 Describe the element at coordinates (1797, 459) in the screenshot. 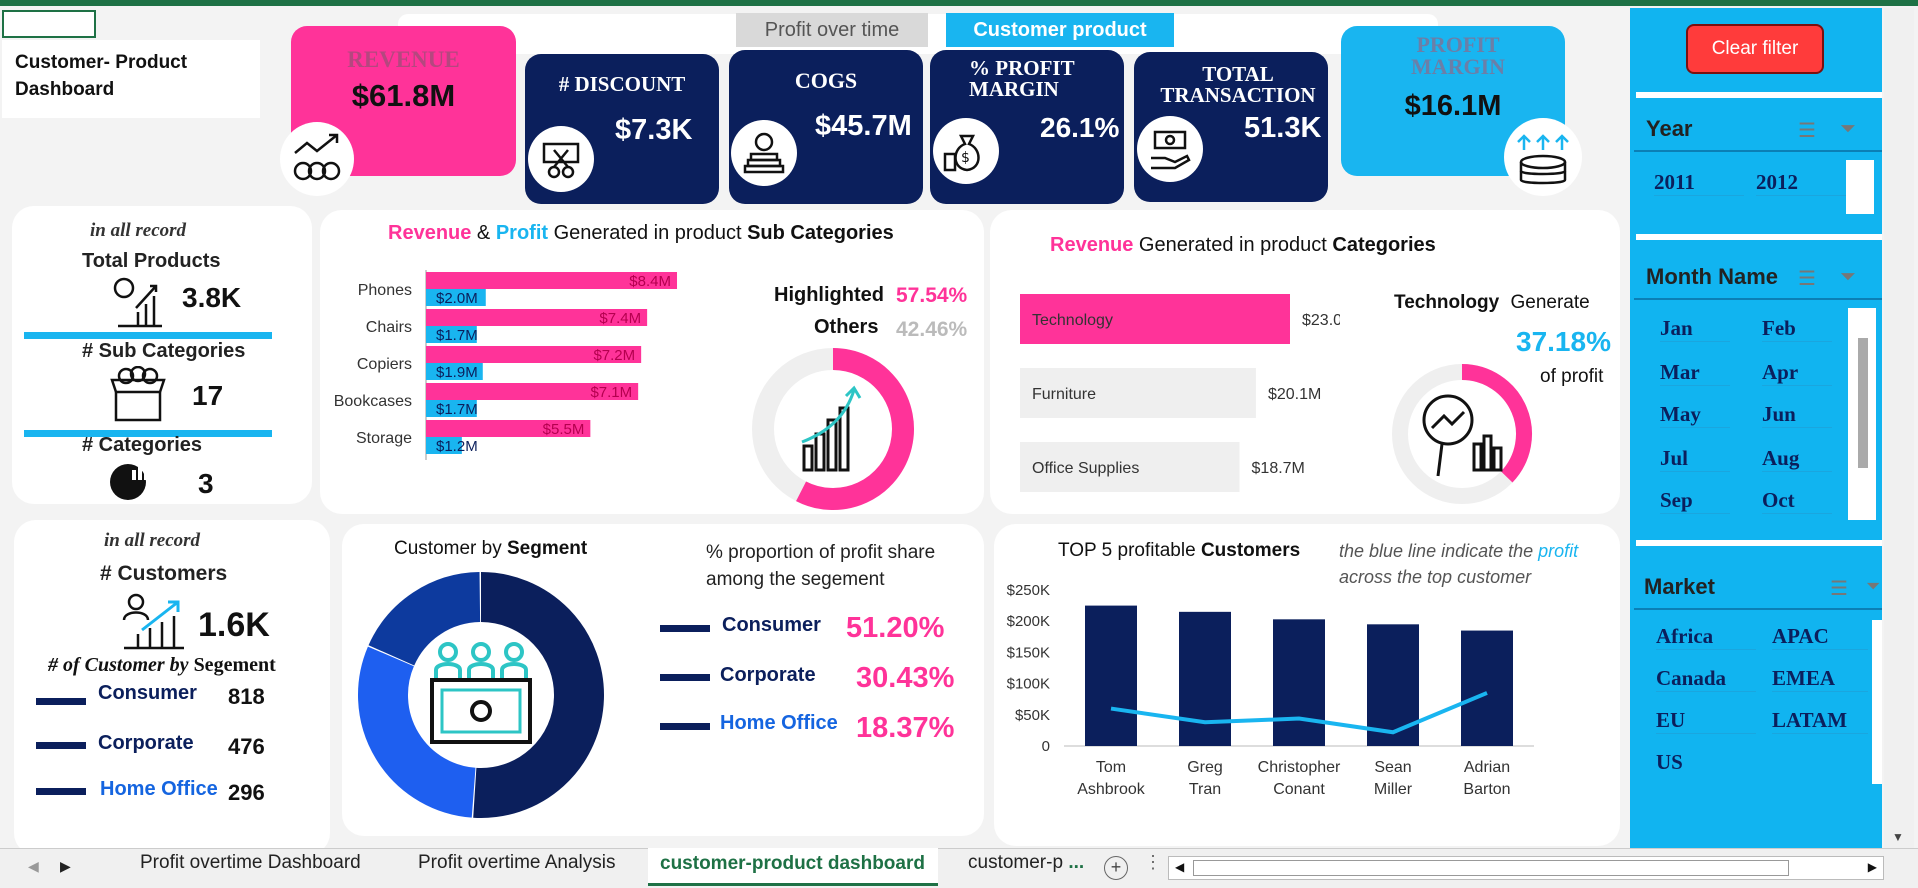

I see `month-item-aug: Aug` at that location.